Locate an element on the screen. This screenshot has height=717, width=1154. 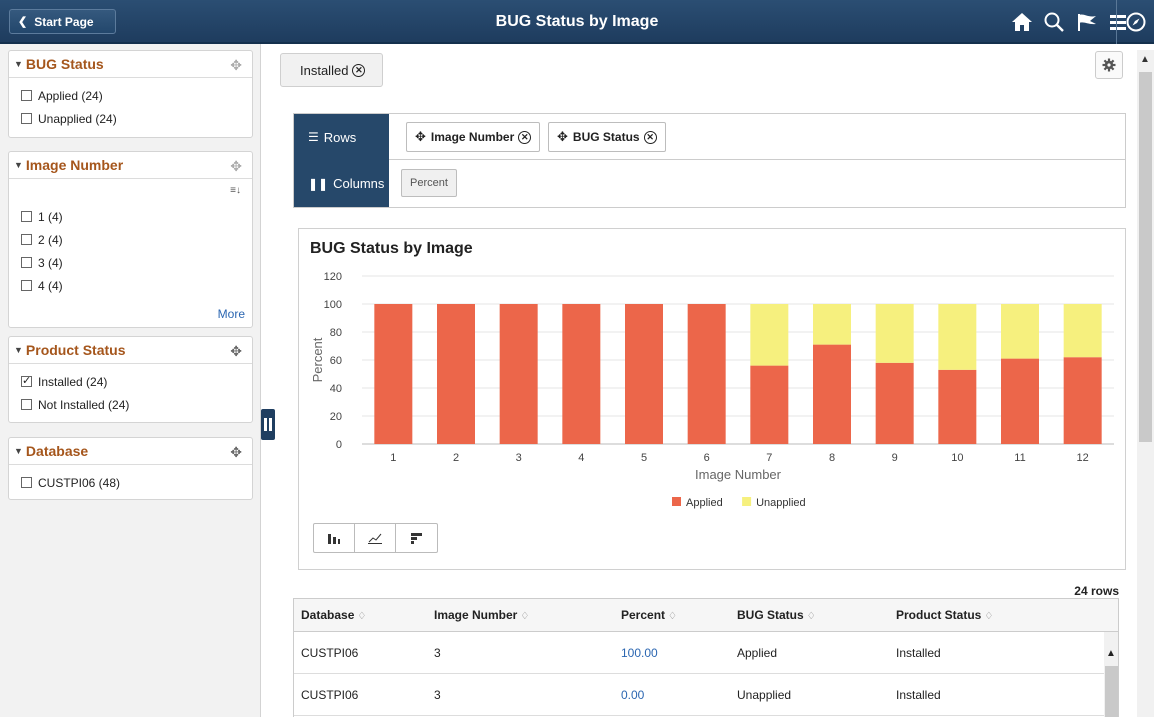
facet-option: 4 (4) is located at coordinates (130, 285).